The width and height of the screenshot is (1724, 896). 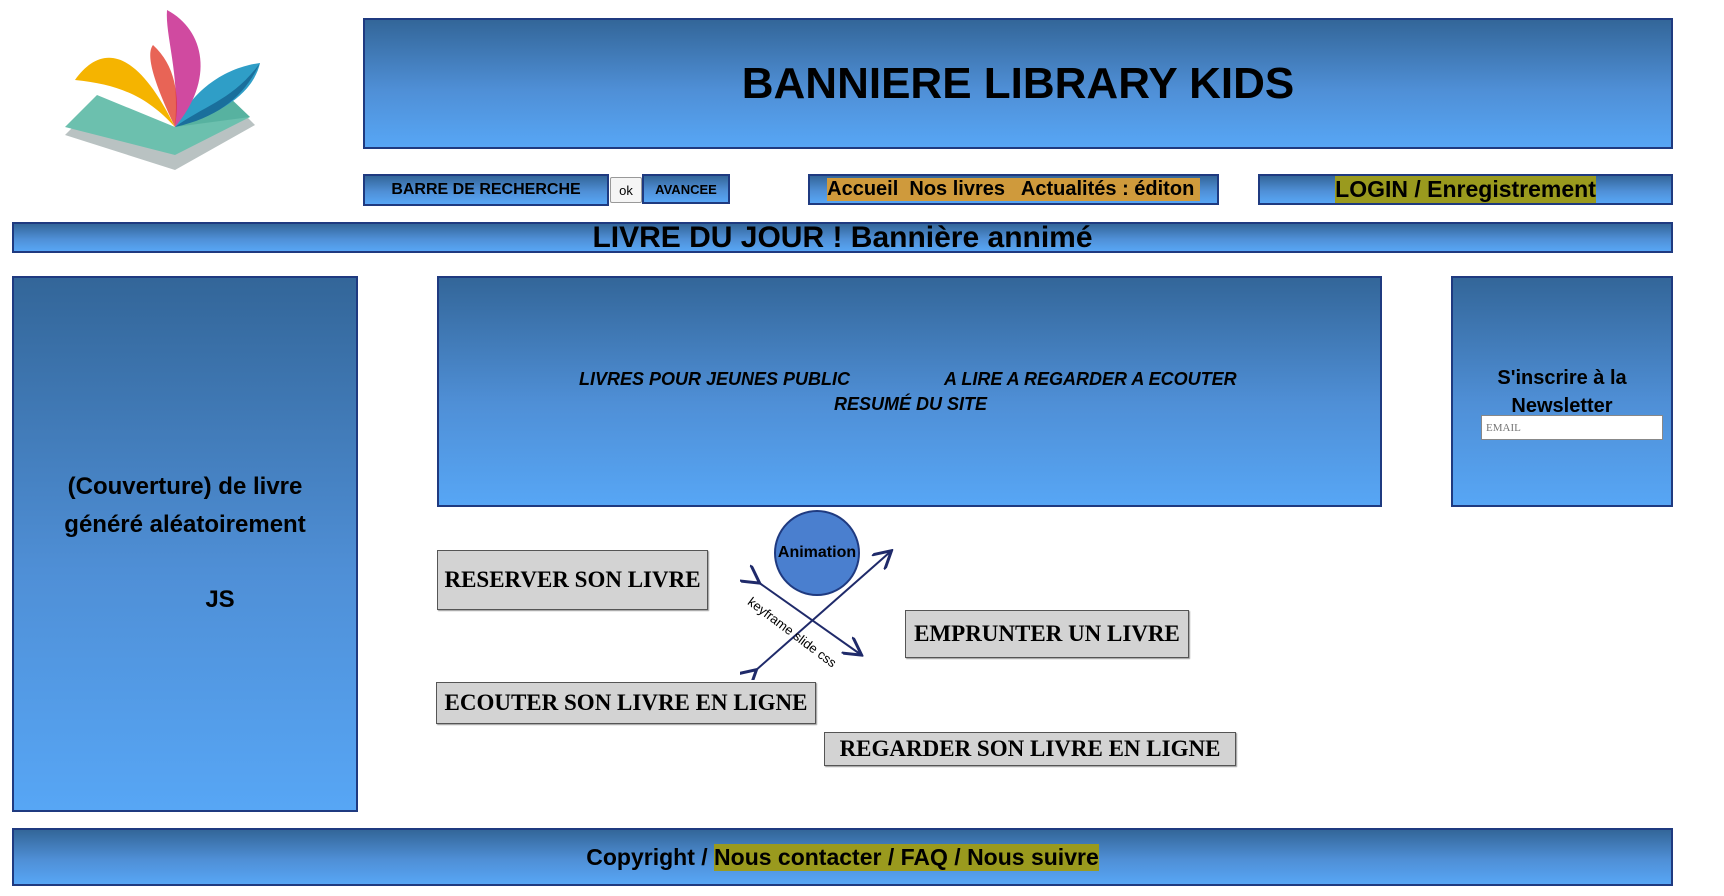 I want to click on advanced-search-label: AVANCEE, so click(x=686, y=189).